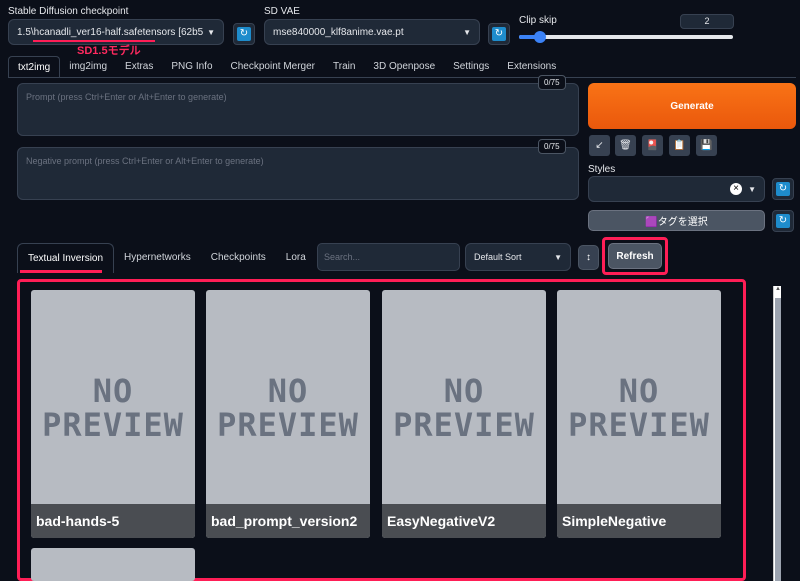  I want to click on annotation-underline, so click(61, 271).